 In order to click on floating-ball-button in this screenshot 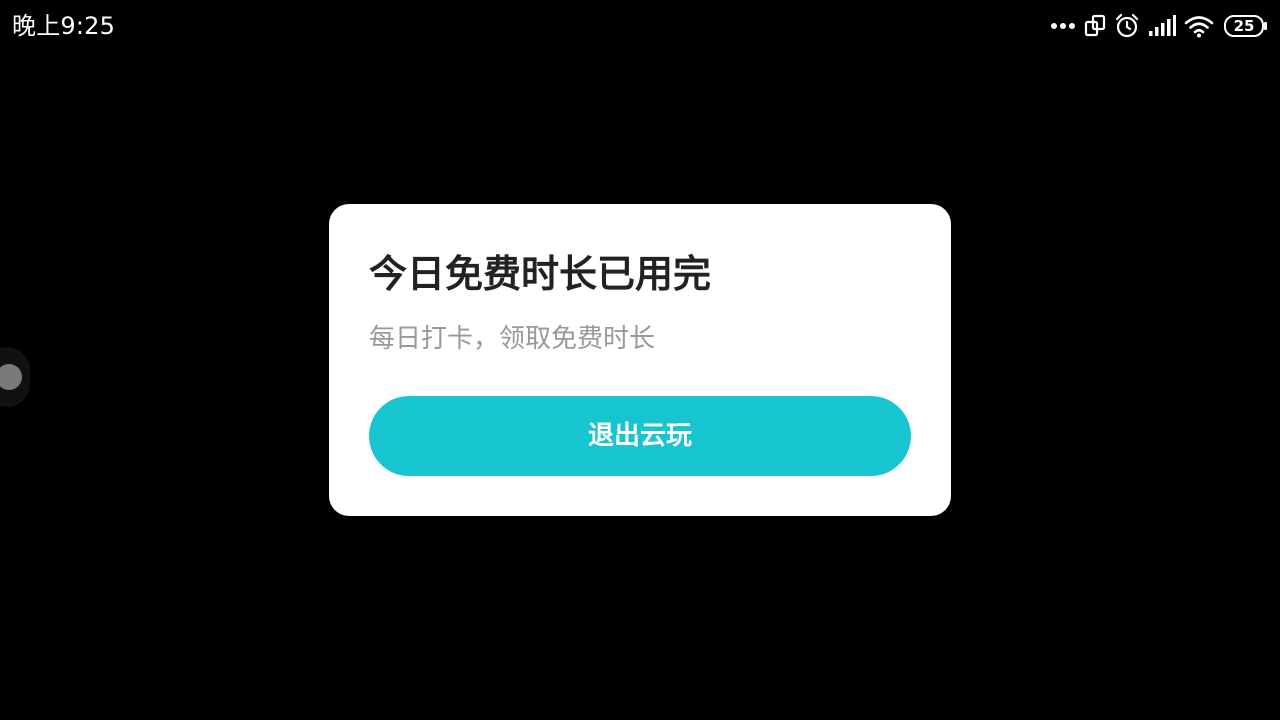, I will do `click(15, 377)`.